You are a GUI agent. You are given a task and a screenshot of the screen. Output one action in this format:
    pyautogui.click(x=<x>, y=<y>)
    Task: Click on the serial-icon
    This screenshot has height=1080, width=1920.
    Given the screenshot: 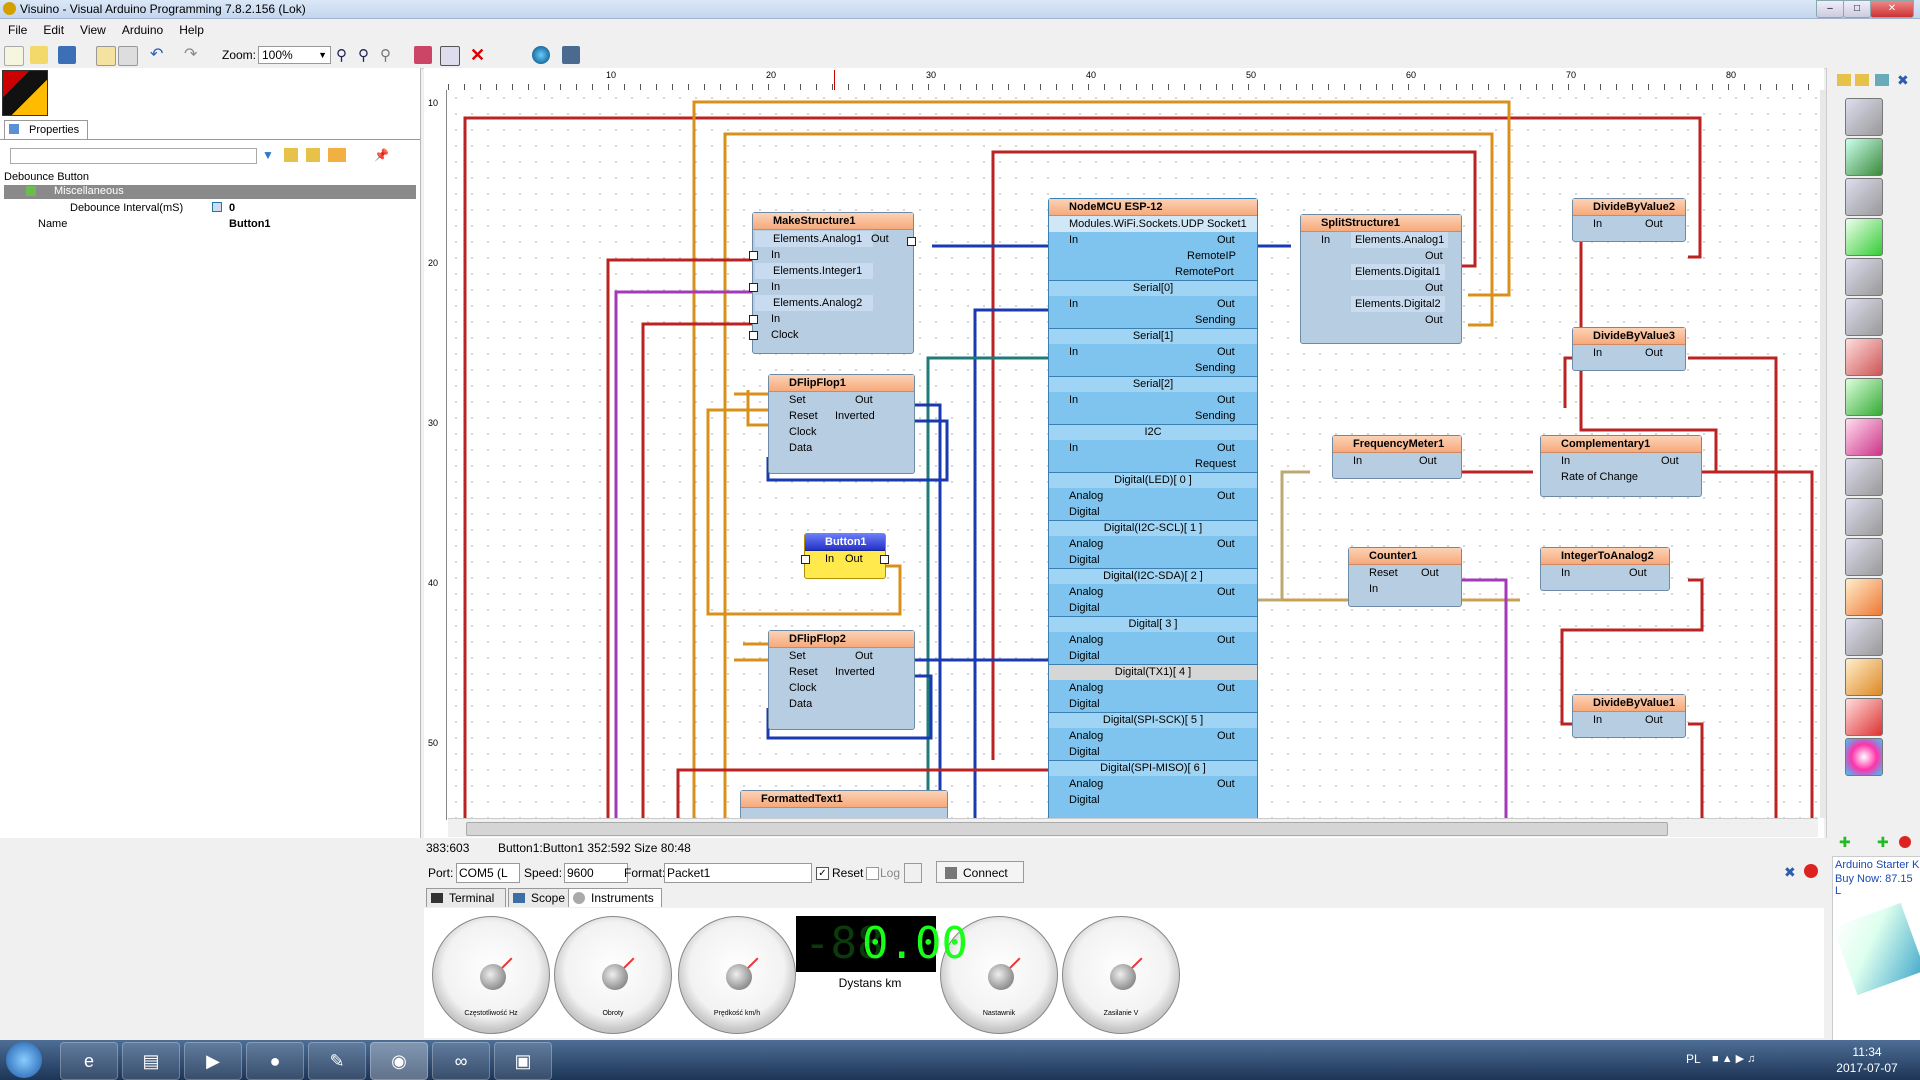 What is the action you would take?
    pyautogui.click(x=571, y=55)
    